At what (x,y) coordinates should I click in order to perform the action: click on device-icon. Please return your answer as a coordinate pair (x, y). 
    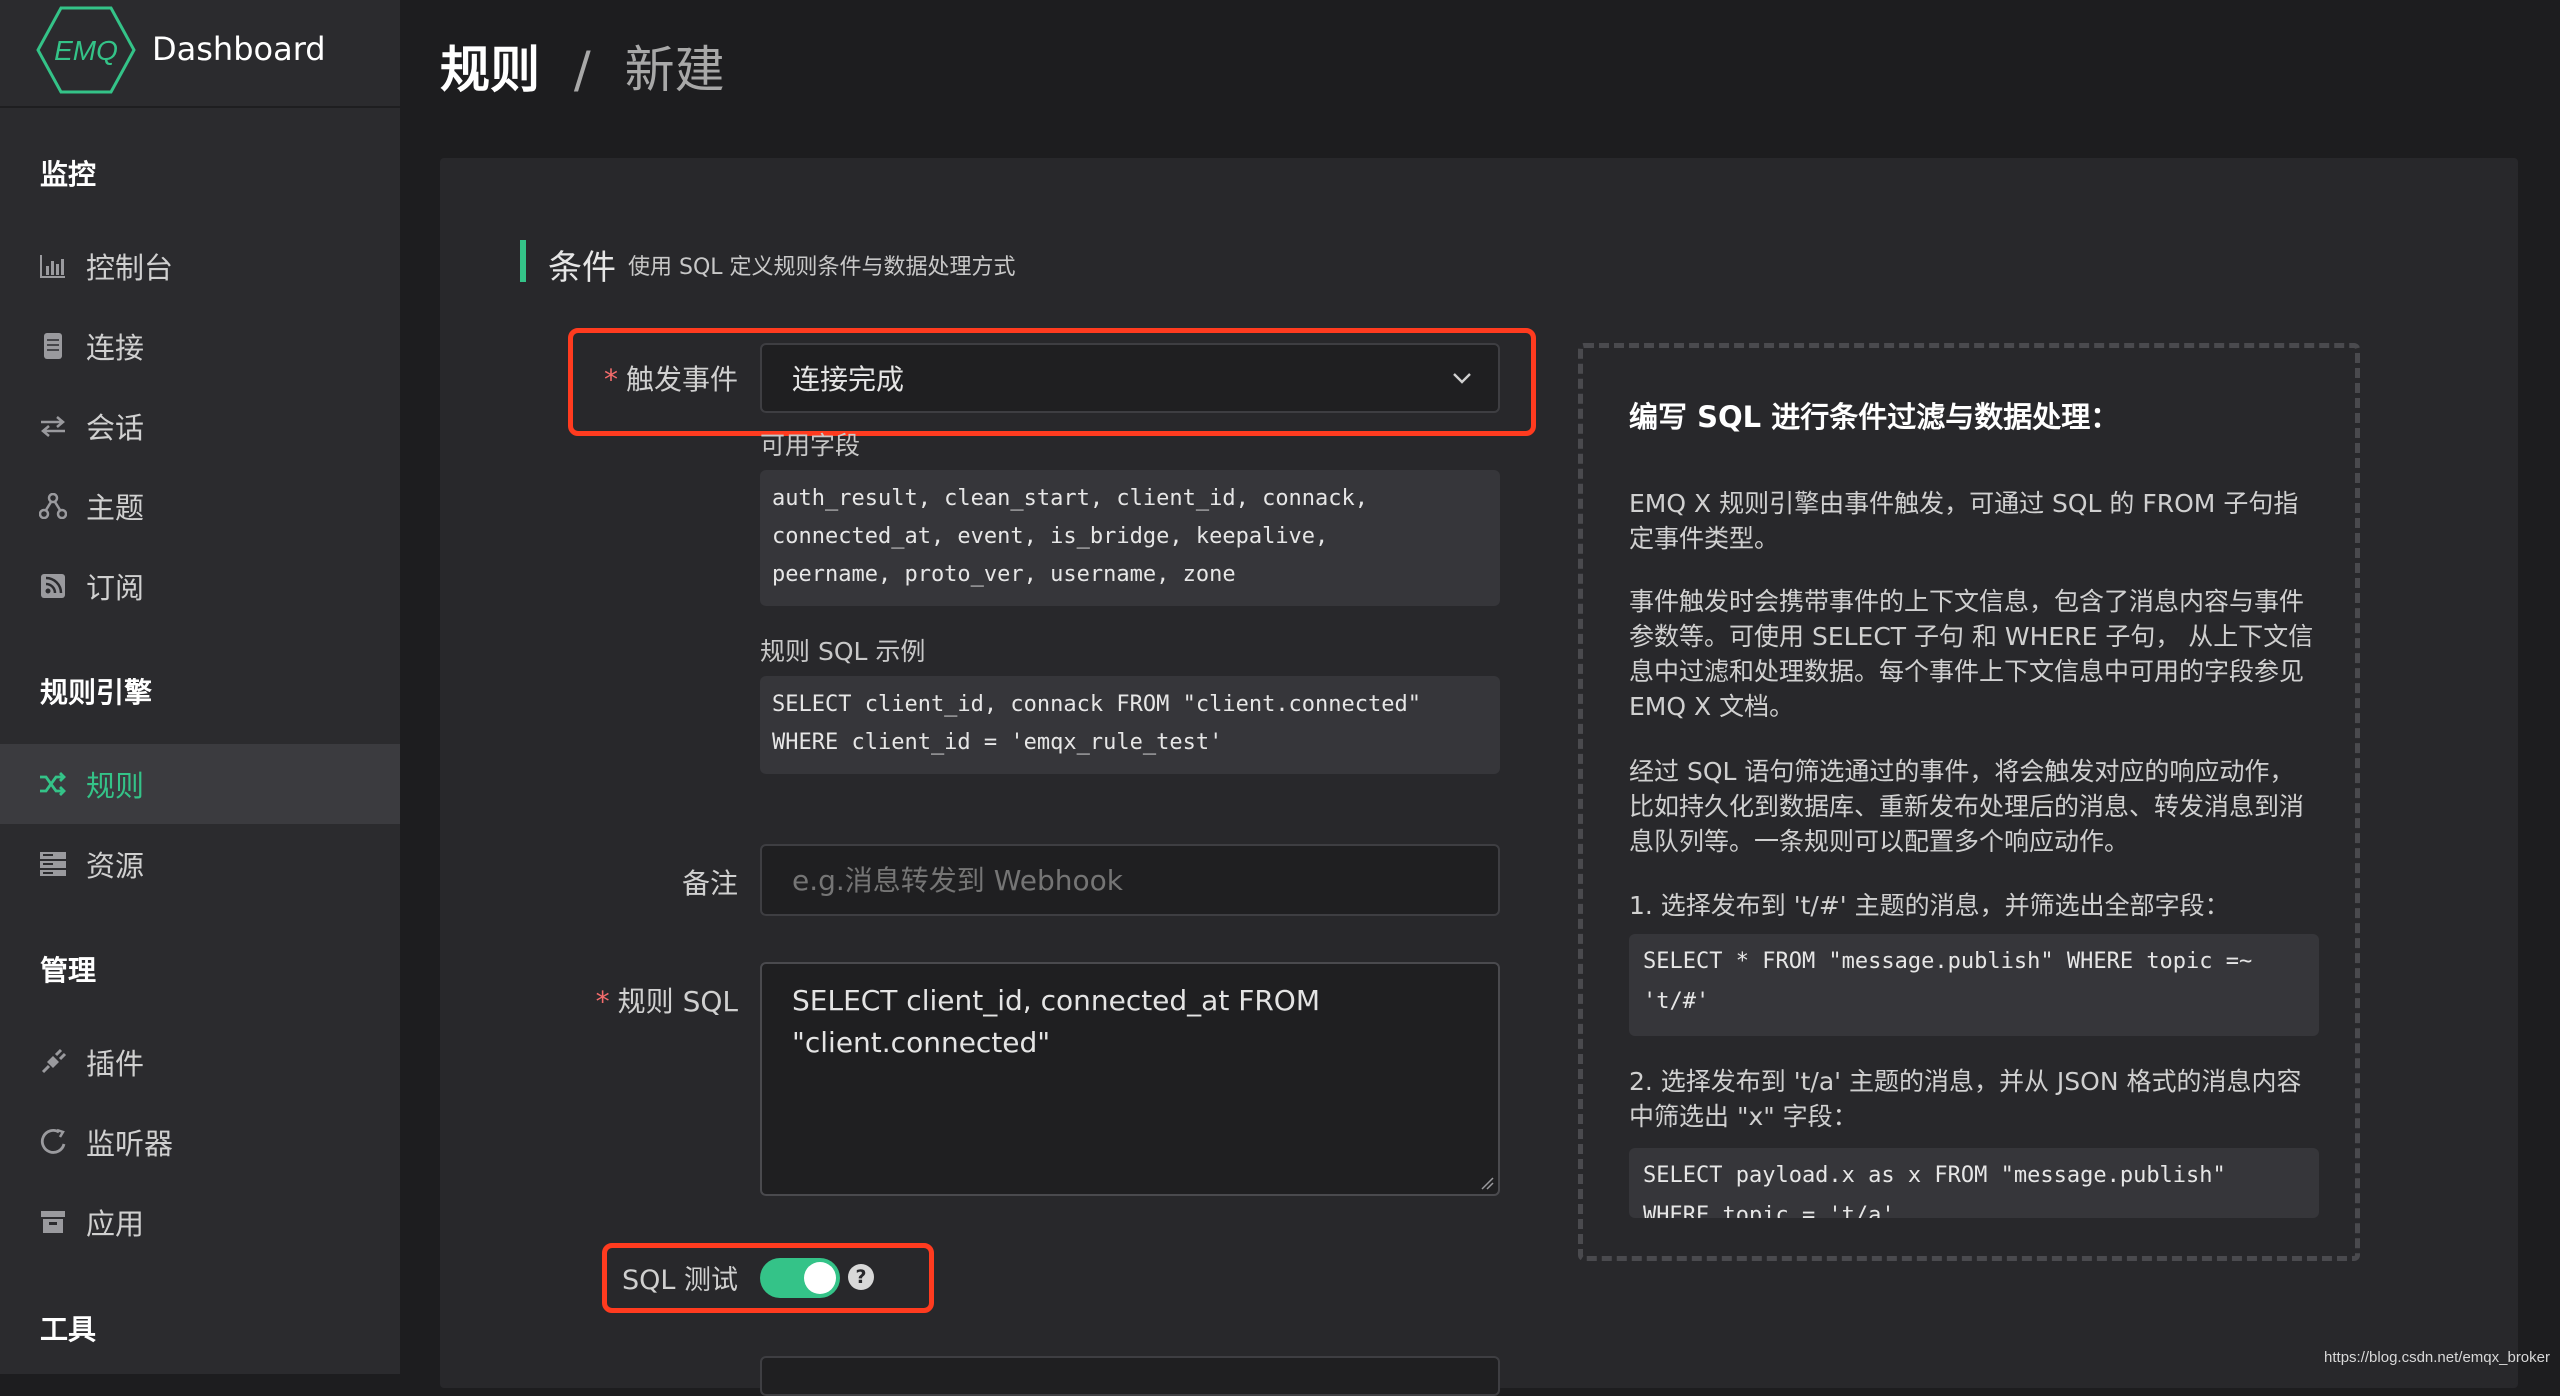
    Looking at the image, I should click on (53, 346).